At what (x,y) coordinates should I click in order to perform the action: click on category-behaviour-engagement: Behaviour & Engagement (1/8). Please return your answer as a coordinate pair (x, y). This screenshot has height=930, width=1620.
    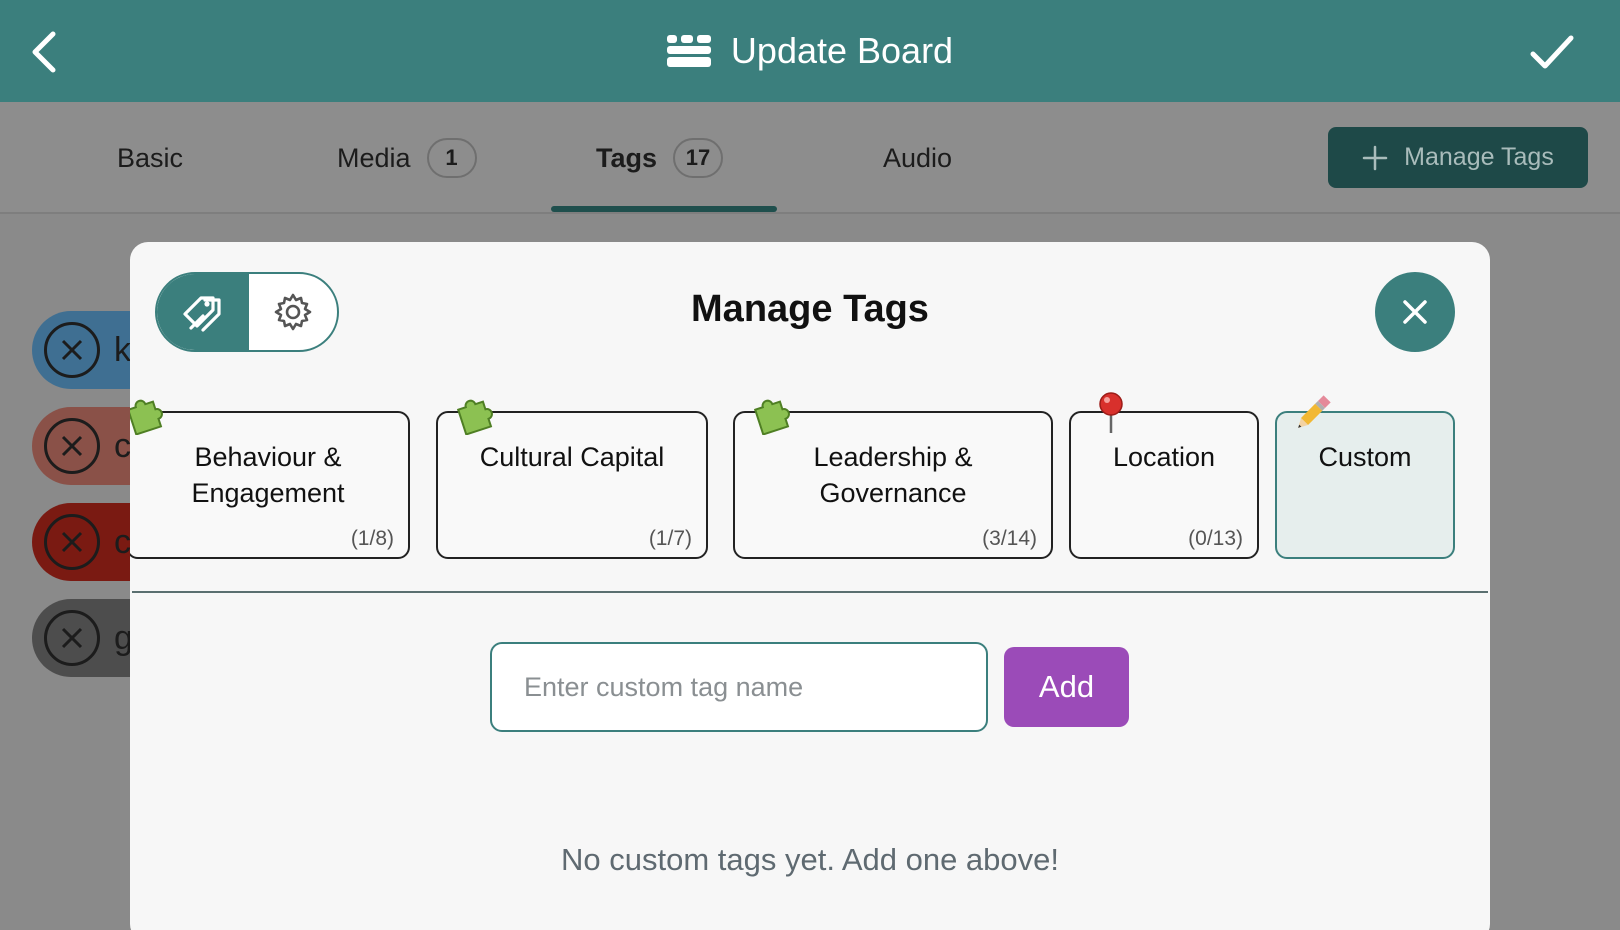
    Looking at the image, I should click on (270, 479).